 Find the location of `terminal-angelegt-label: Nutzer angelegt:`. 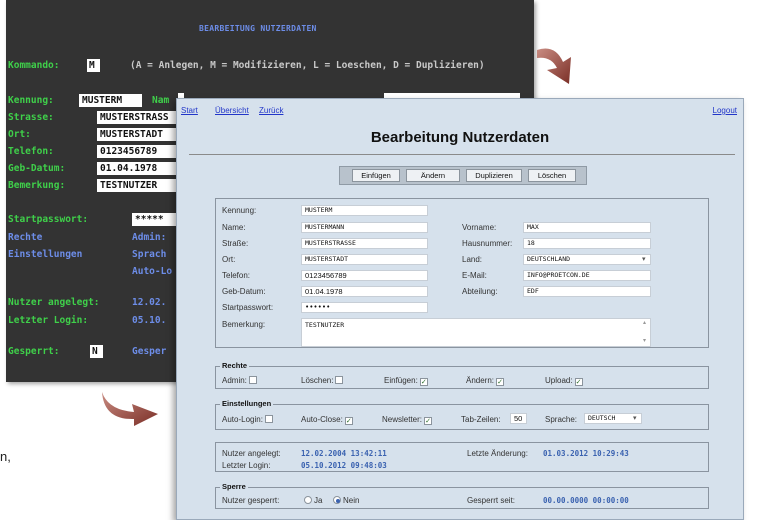

terminal-angelegt-label: Nutzer angelegt: is located at coordinates (54, 302).